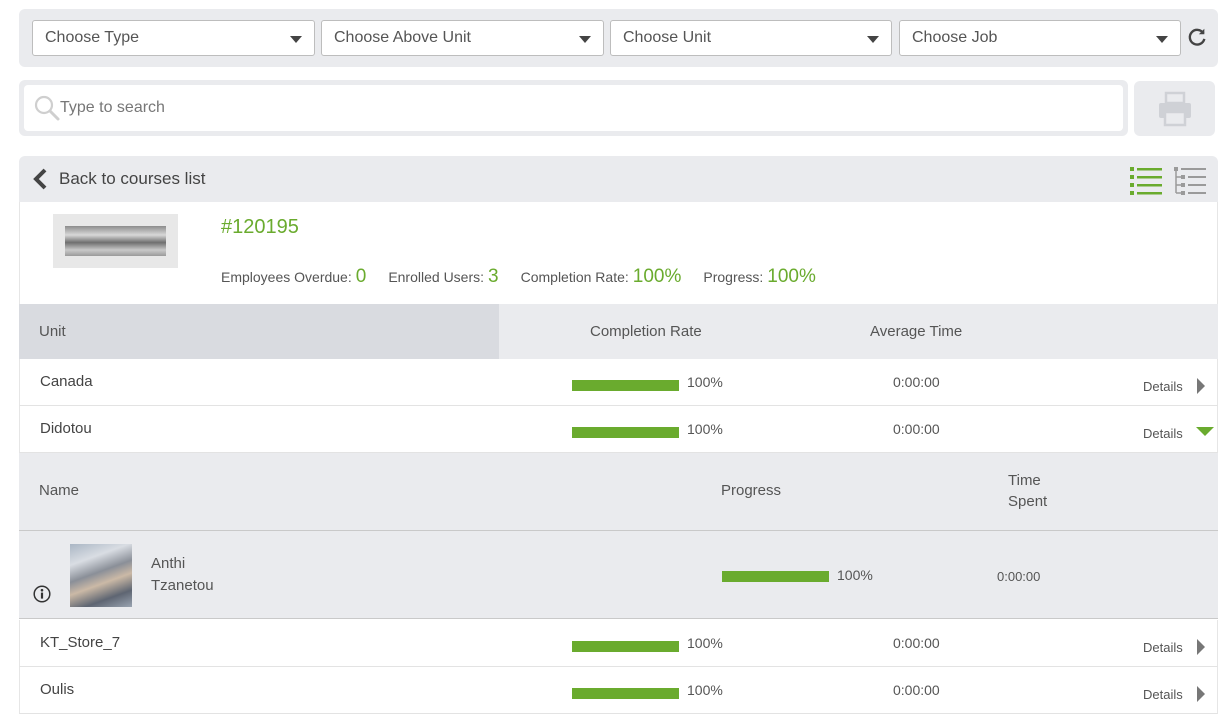  Describe the element at coordinates (57, 689) in the screenshot. I see `unit-name: Oulis` at that location.